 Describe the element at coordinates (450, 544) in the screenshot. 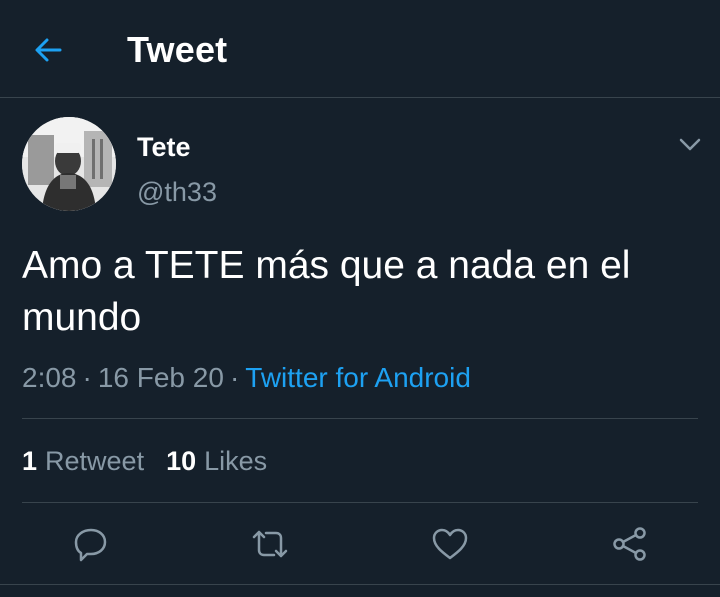

I see `like-icon` at that location.